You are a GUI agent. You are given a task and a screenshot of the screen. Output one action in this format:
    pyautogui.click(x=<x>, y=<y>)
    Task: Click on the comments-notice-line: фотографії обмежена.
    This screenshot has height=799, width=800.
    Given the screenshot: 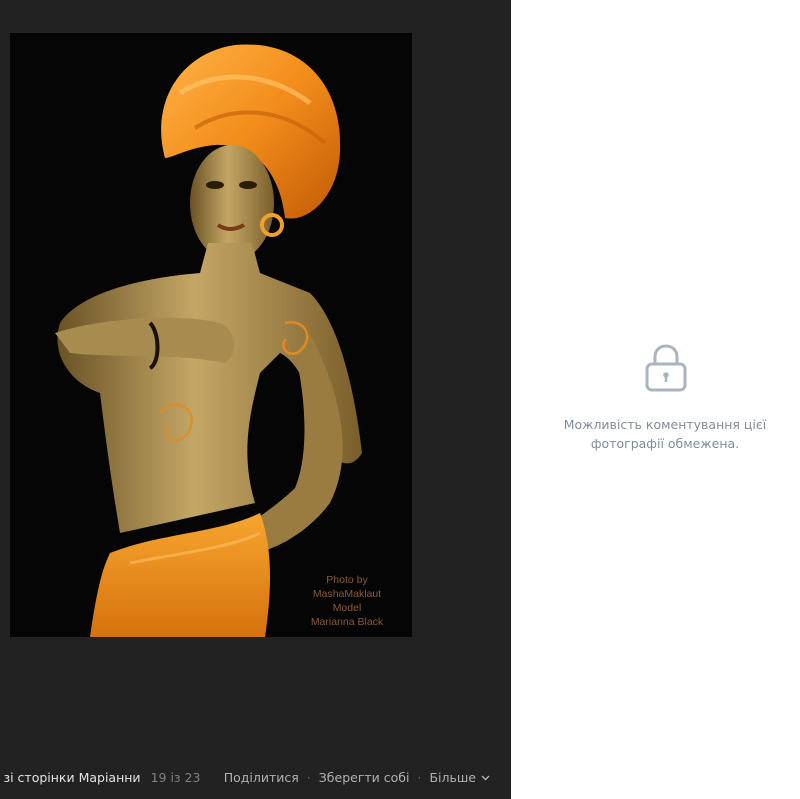 What is the action you would take?
    pyautogui.click(x=665, y=443)
    